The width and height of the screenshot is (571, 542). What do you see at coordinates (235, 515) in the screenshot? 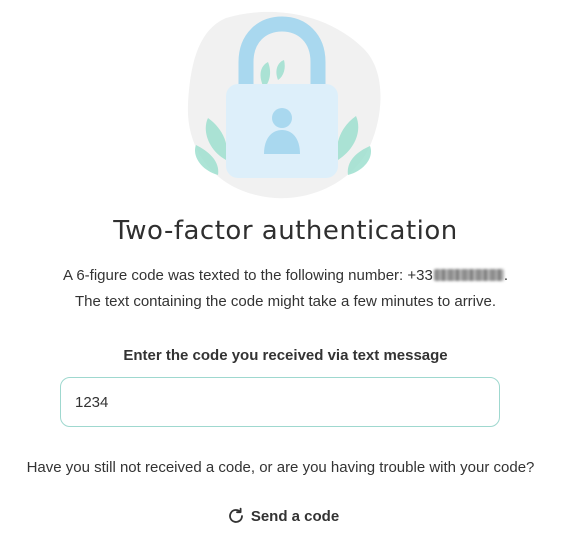
I see `refresh-icon` at bounding box center [235, 515].